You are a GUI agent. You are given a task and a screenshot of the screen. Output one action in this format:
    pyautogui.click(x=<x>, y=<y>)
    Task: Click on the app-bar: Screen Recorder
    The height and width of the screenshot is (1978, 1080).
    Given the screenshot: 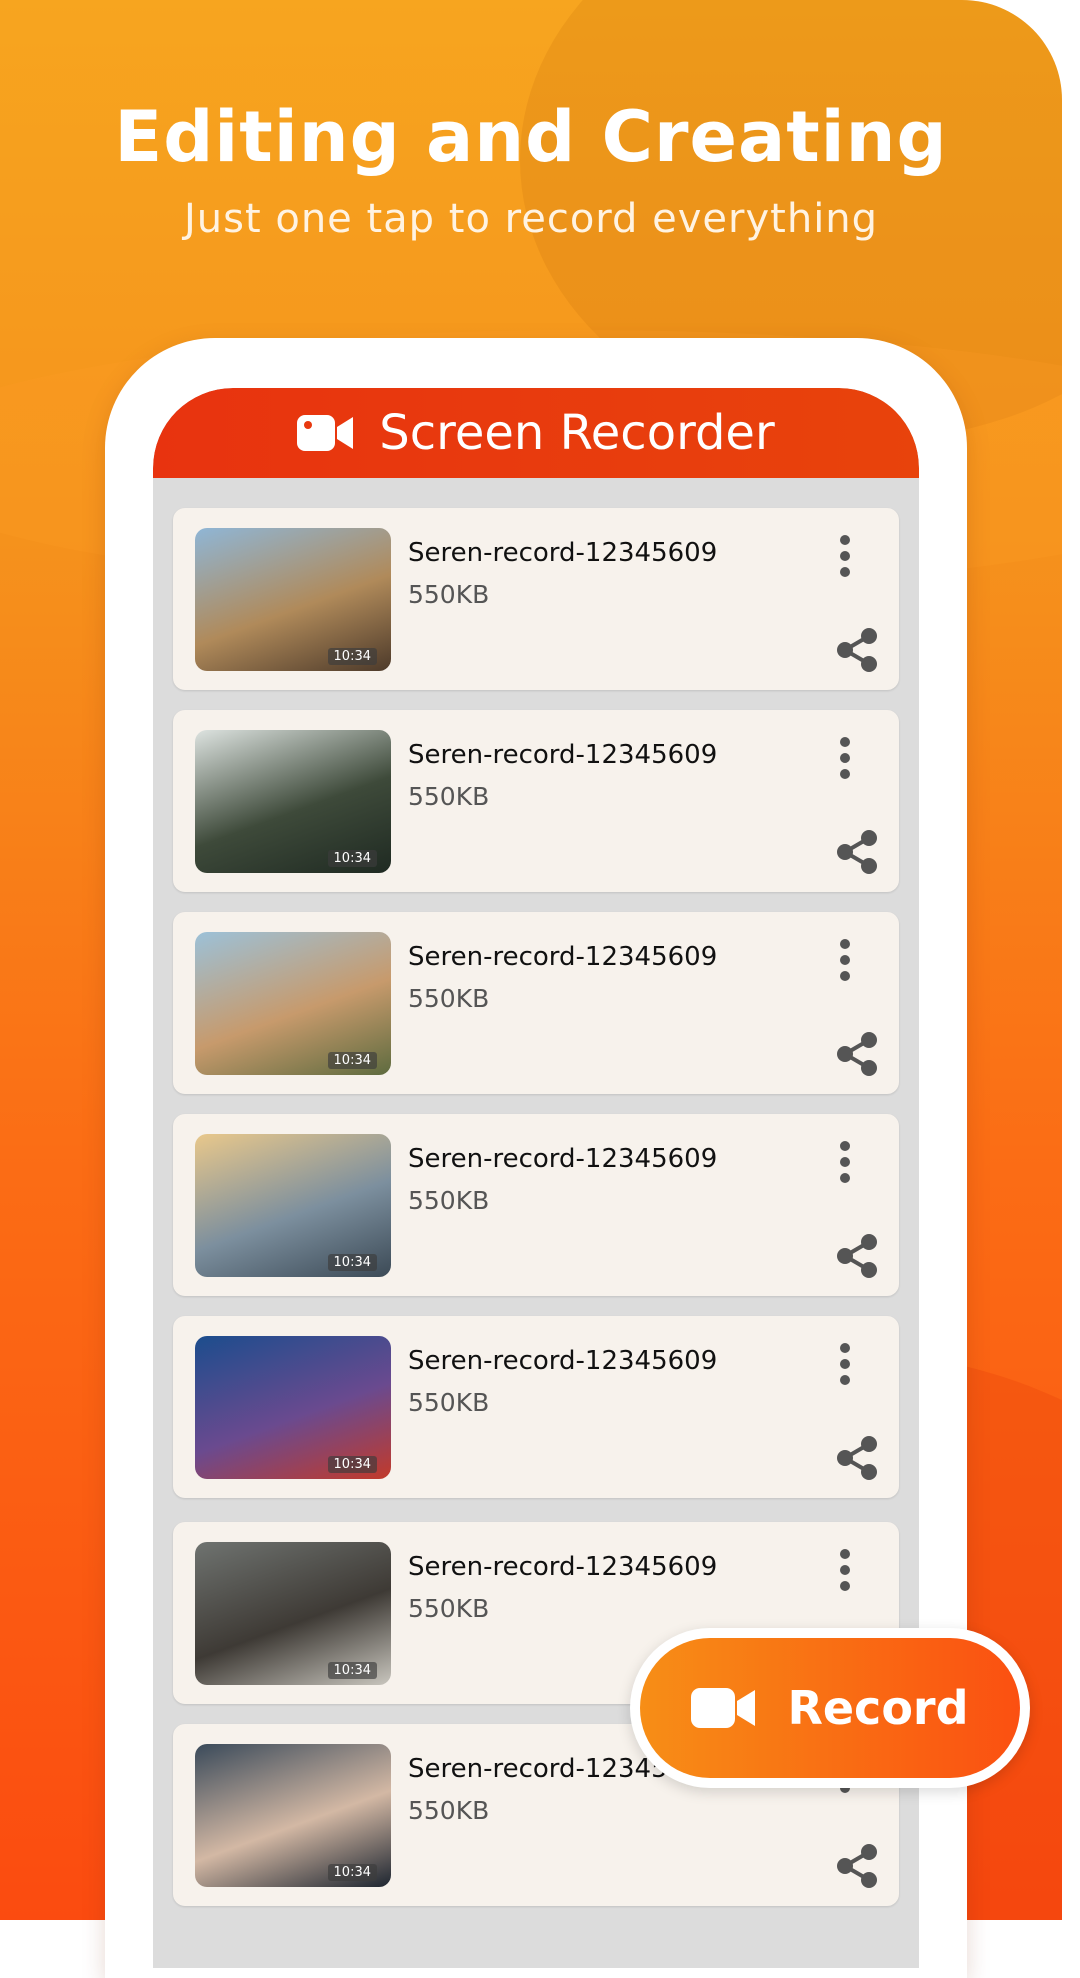 What is the action you would take?
    pyautogui.click(x=536, y=433)
    